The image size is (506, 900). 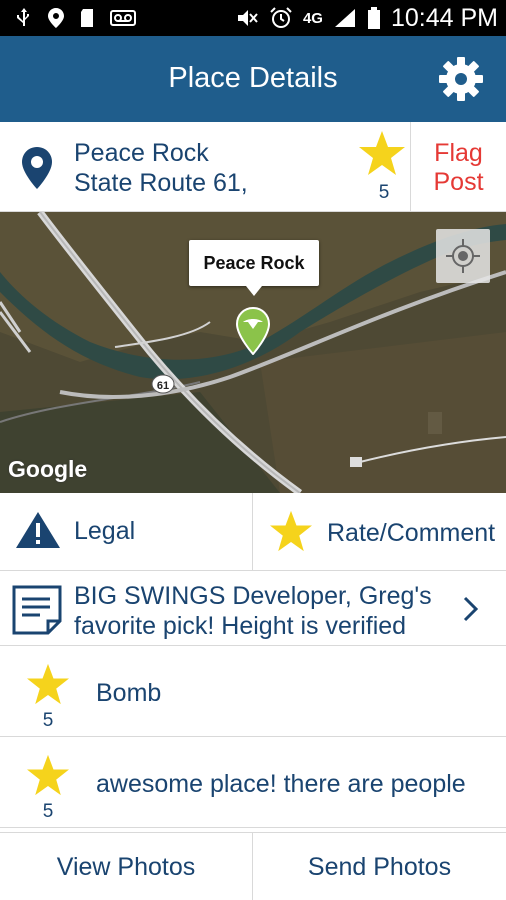 I want to click on comment-text: awesome place! there are people, so click(x=281, y=784).